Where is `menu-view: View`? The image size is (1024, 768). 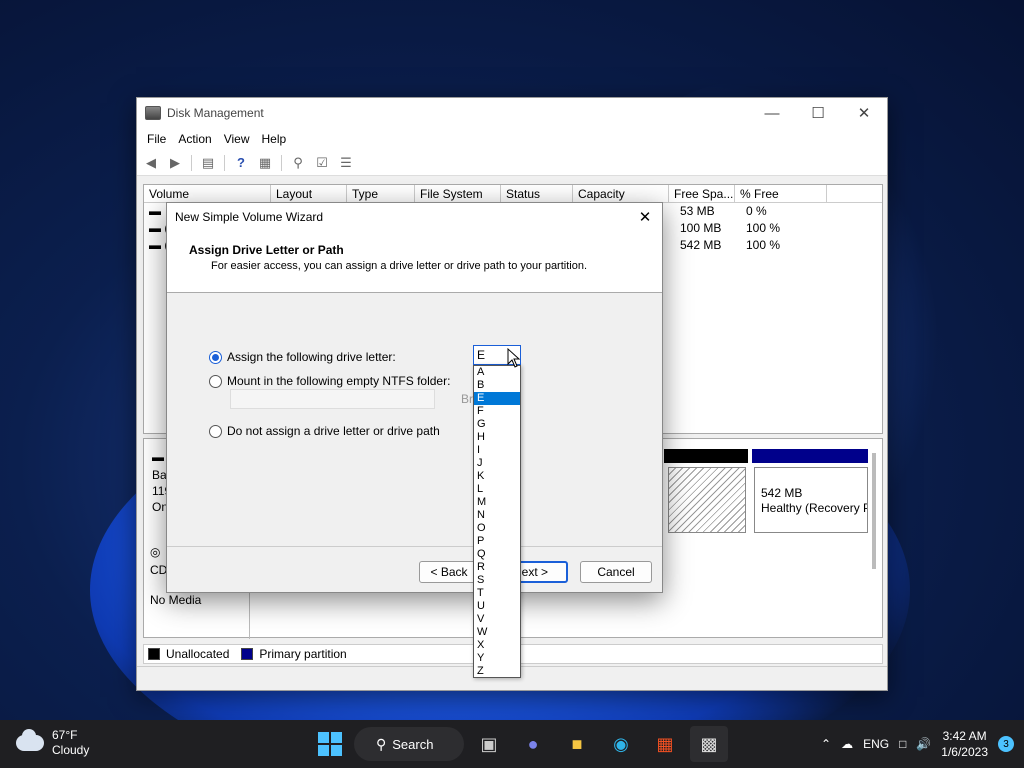
menu-view: View is located at coordinates (237, 139).